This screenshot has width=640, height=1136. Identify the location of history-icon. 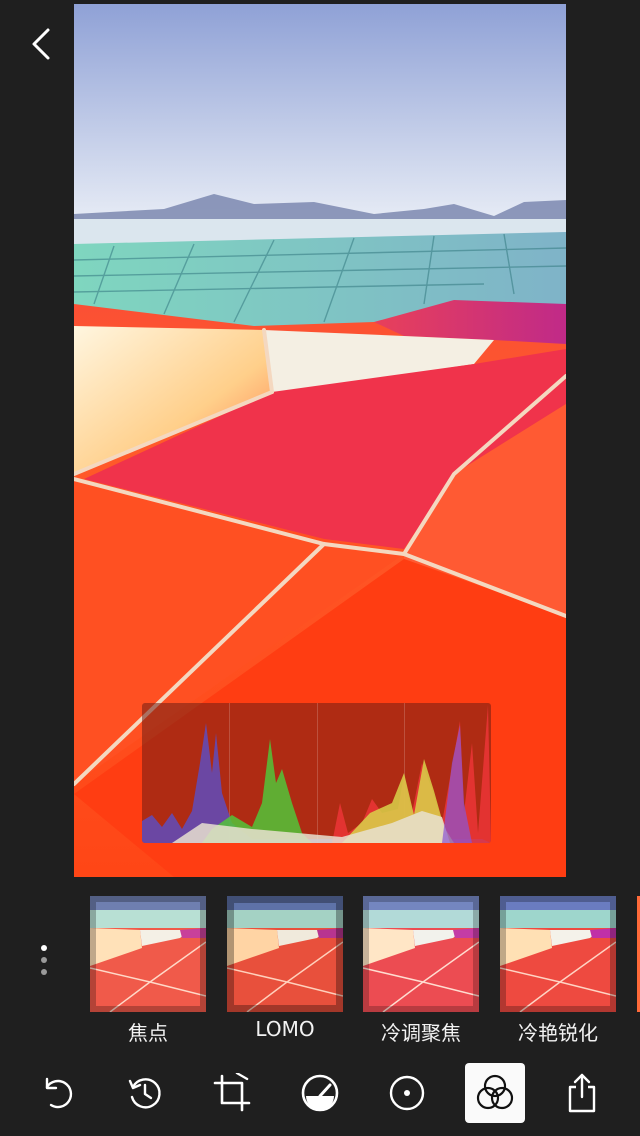
(144, 1093).